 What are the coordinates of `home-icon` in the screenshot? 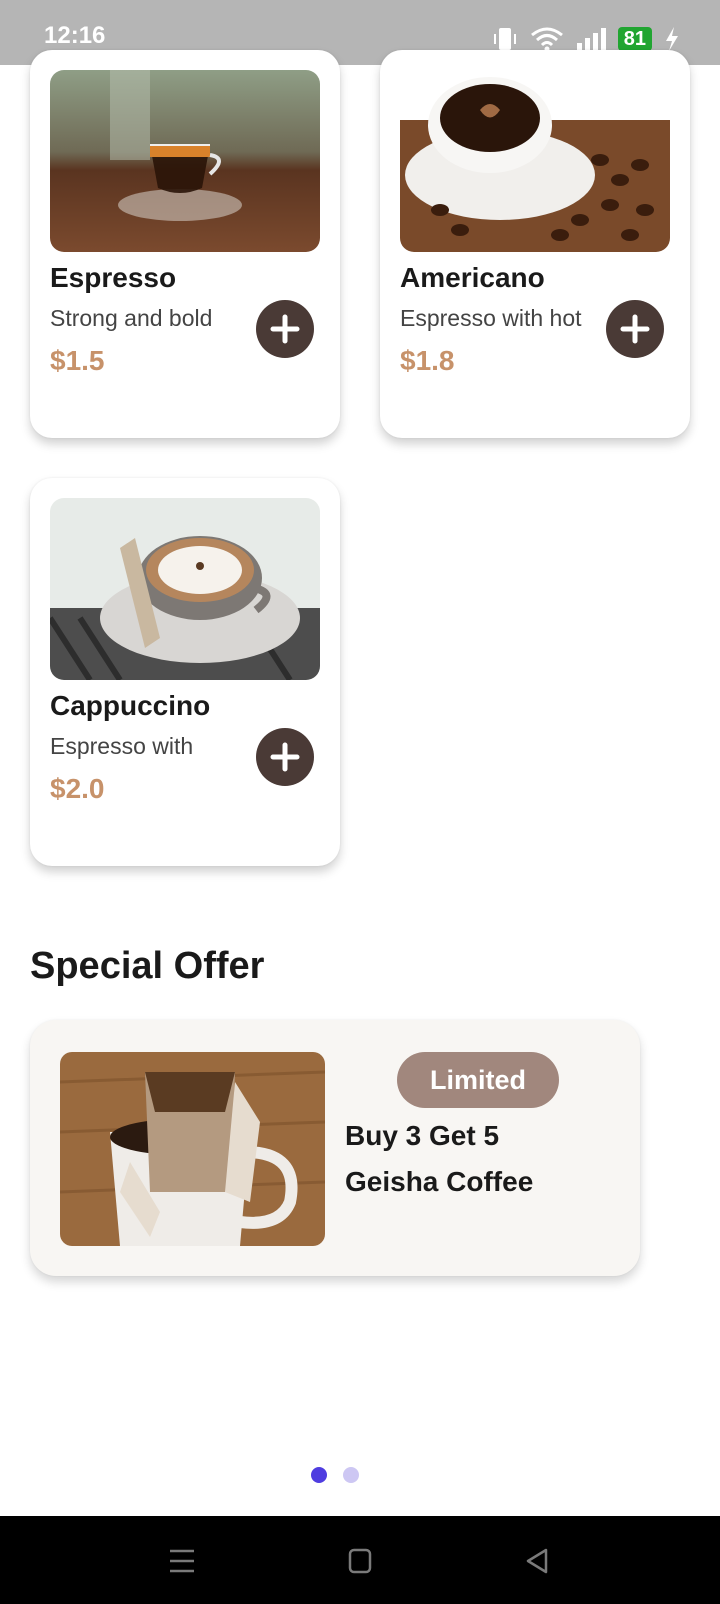 It's located at (360, 1561).